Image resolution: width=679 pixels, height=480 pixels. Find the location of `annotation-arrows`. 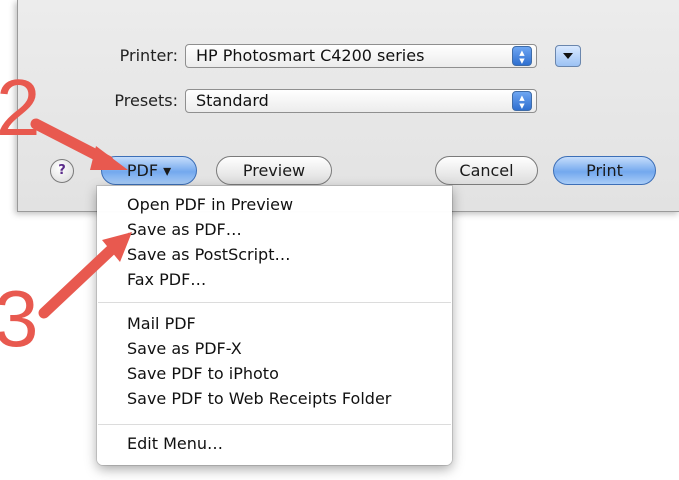

annotation-arrows is located at coordinates (81, 218).